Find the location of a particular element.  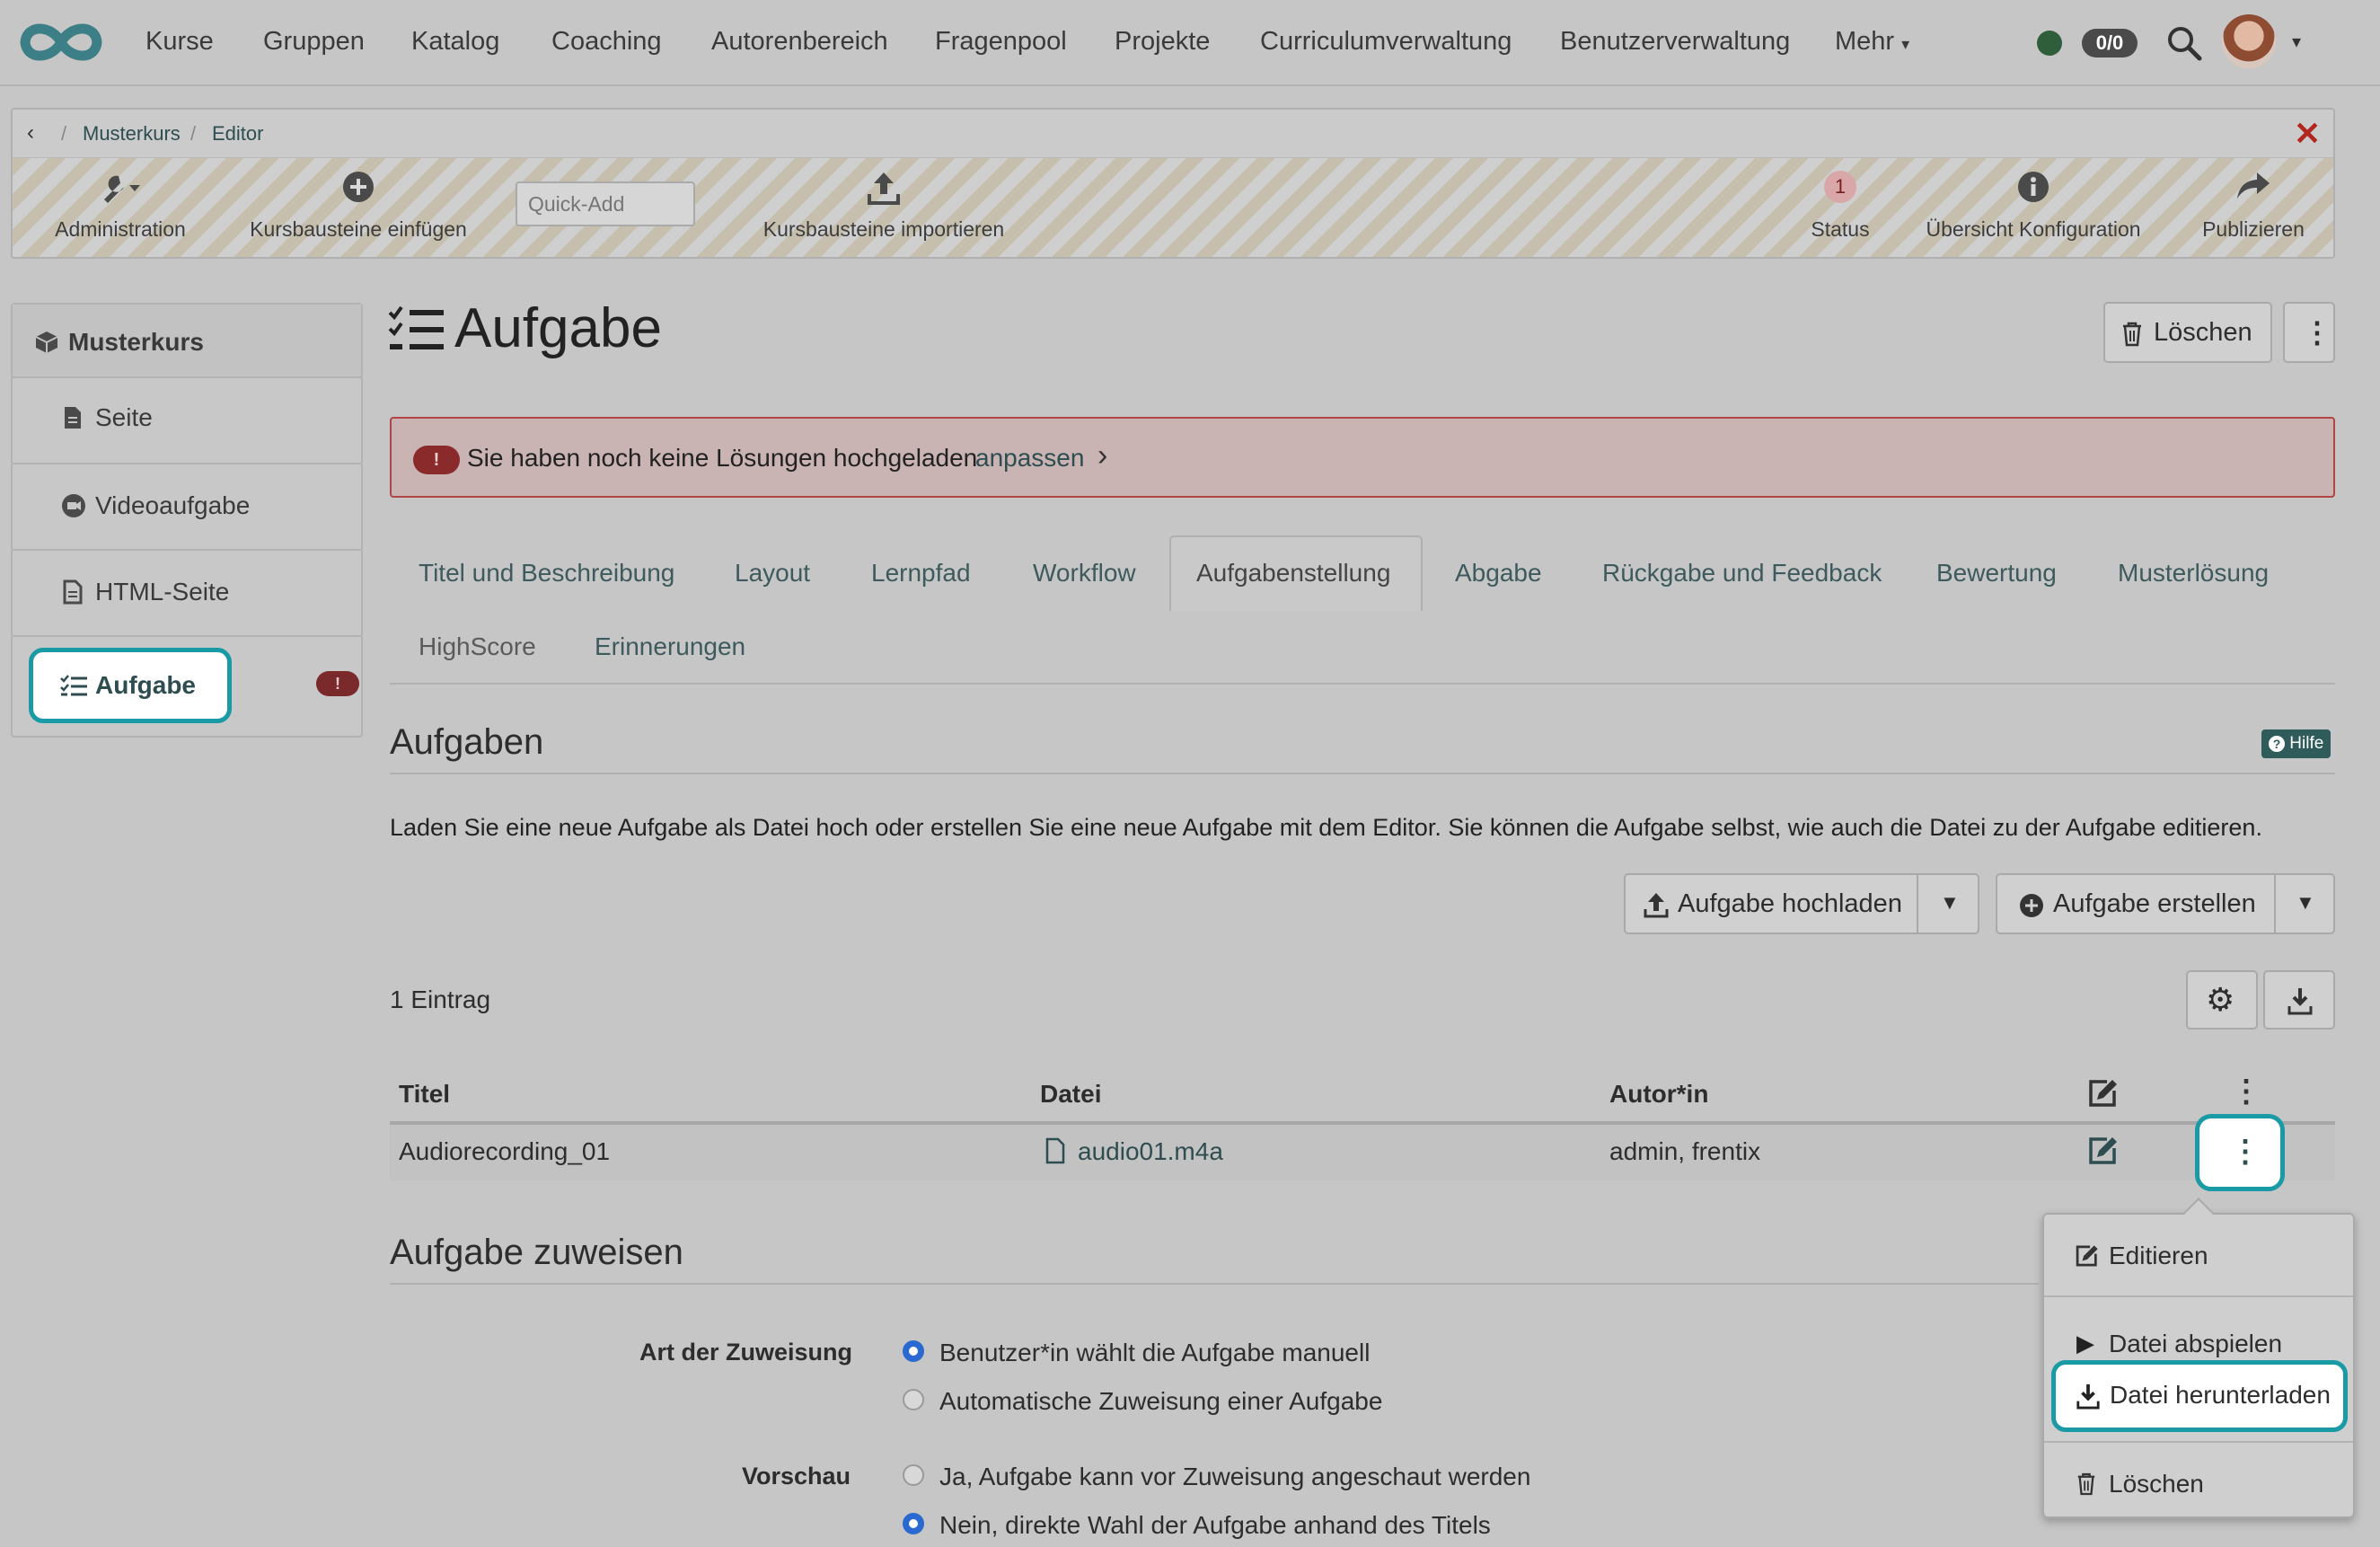

table-settings-button: ⚙ is located at coordinates (2222, 1000).